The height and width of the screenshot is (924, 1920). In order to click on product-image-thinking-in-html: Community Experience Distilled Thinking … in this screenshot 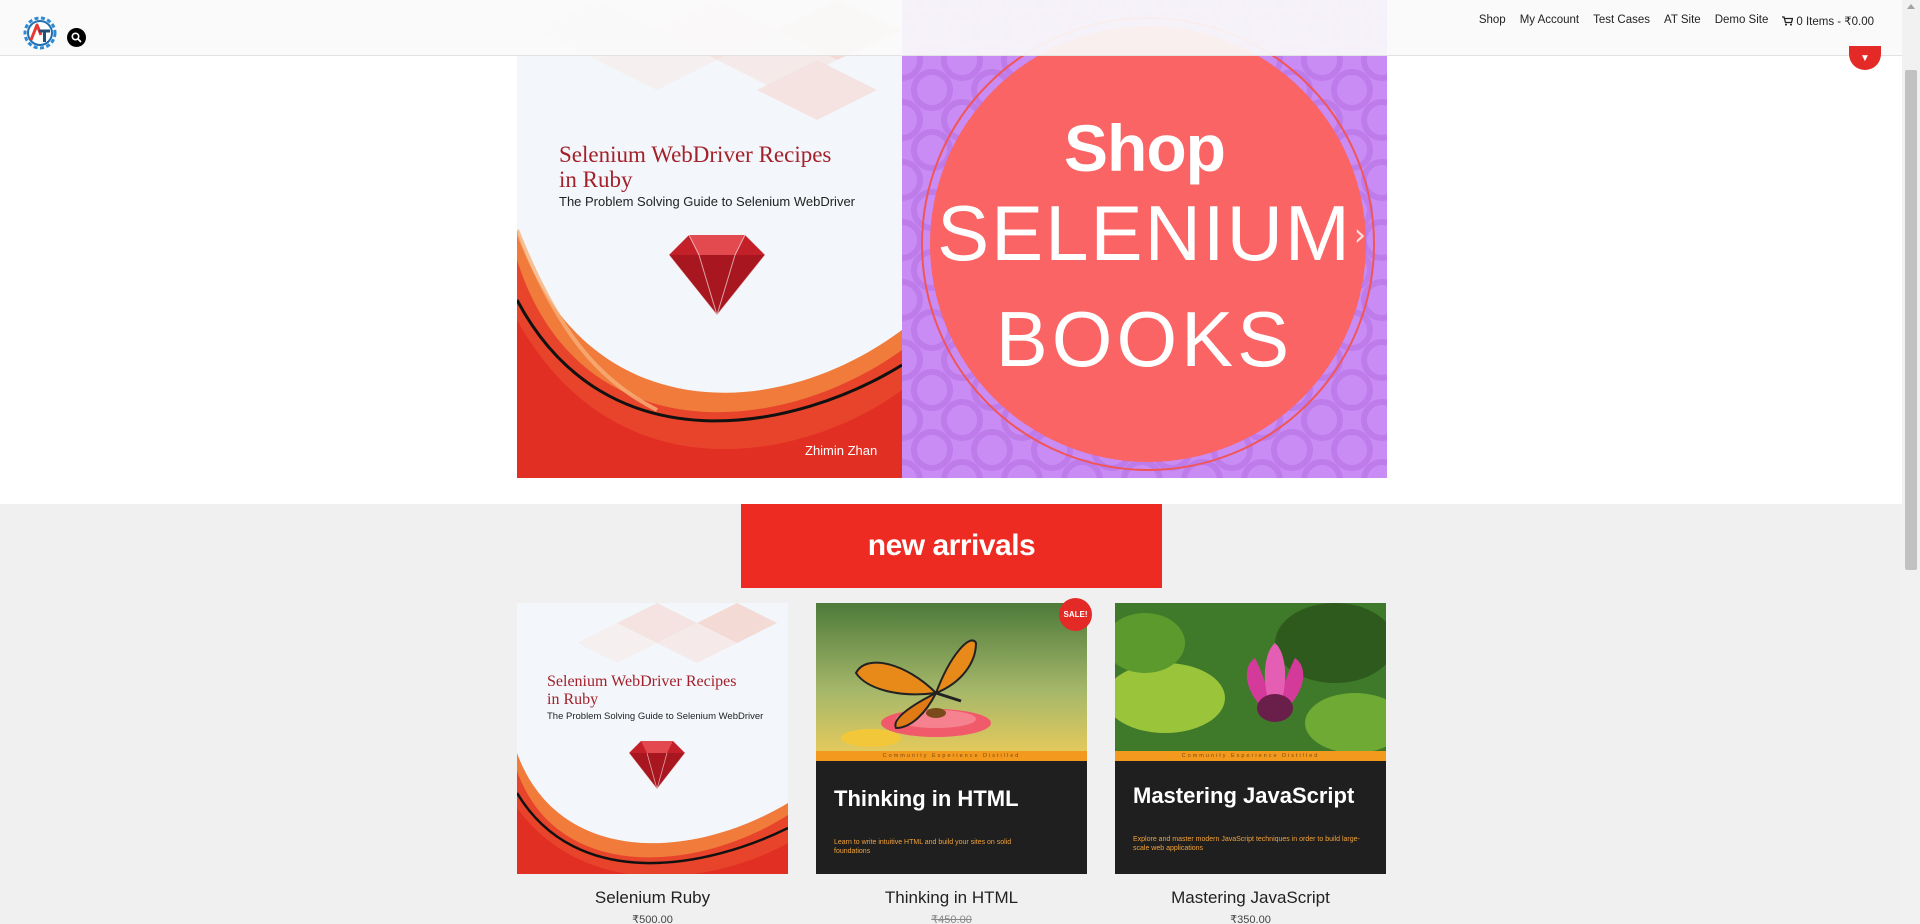, I will do `click(951, 738)`.